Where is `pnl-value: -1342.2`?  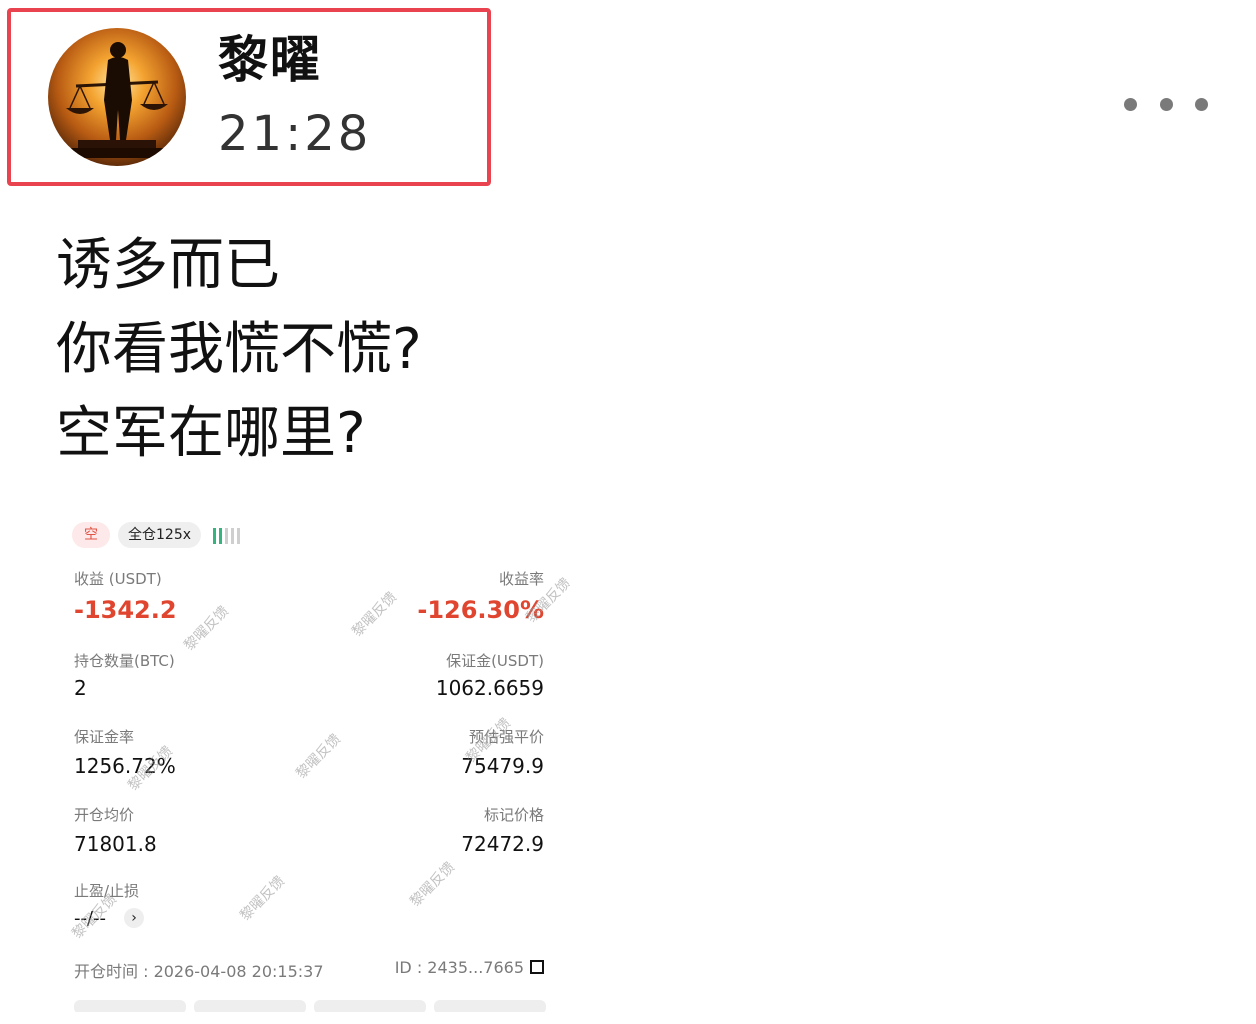
pnl-value: -1342.2 is located at coordinates (125, 610).